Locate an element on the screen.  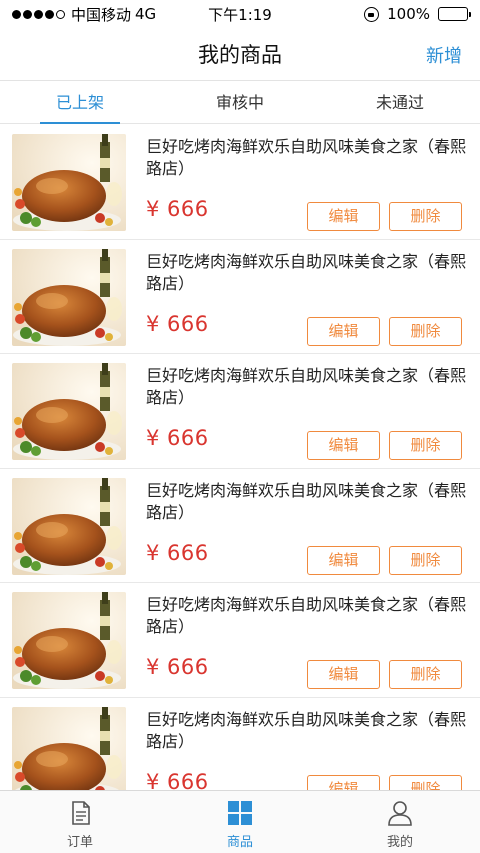
document-icon is located at coordinates (81, 813).